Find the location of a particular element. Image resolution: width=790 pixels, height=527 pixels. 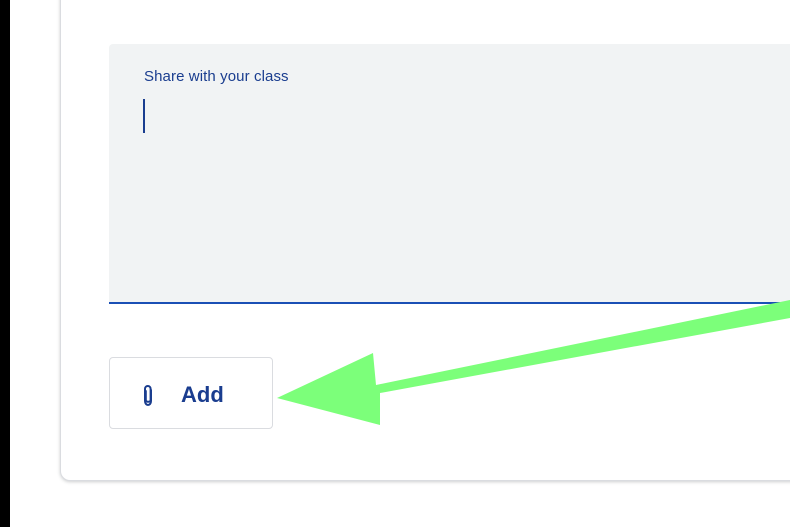

add-attachment-button: Add is located at coordinates (191, 393).